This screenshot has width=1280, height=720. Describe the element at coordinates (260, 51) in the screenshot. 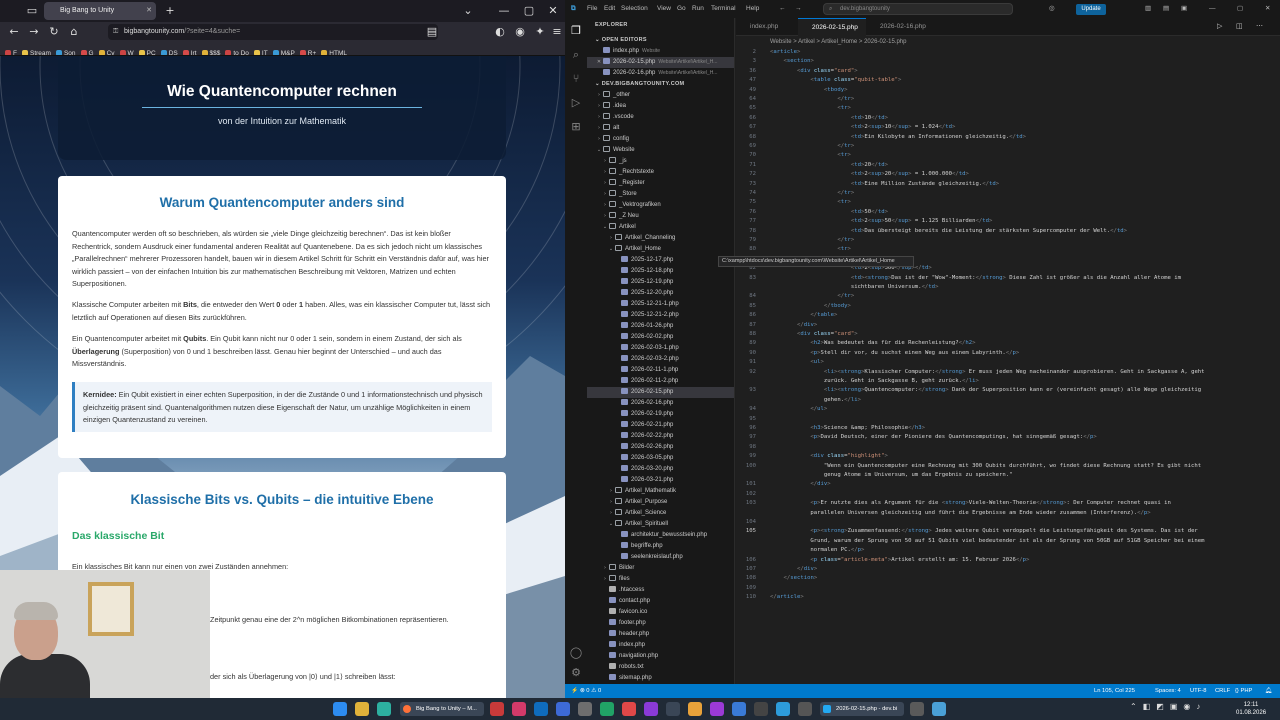

I see `bookmark-item: IT` at that location.